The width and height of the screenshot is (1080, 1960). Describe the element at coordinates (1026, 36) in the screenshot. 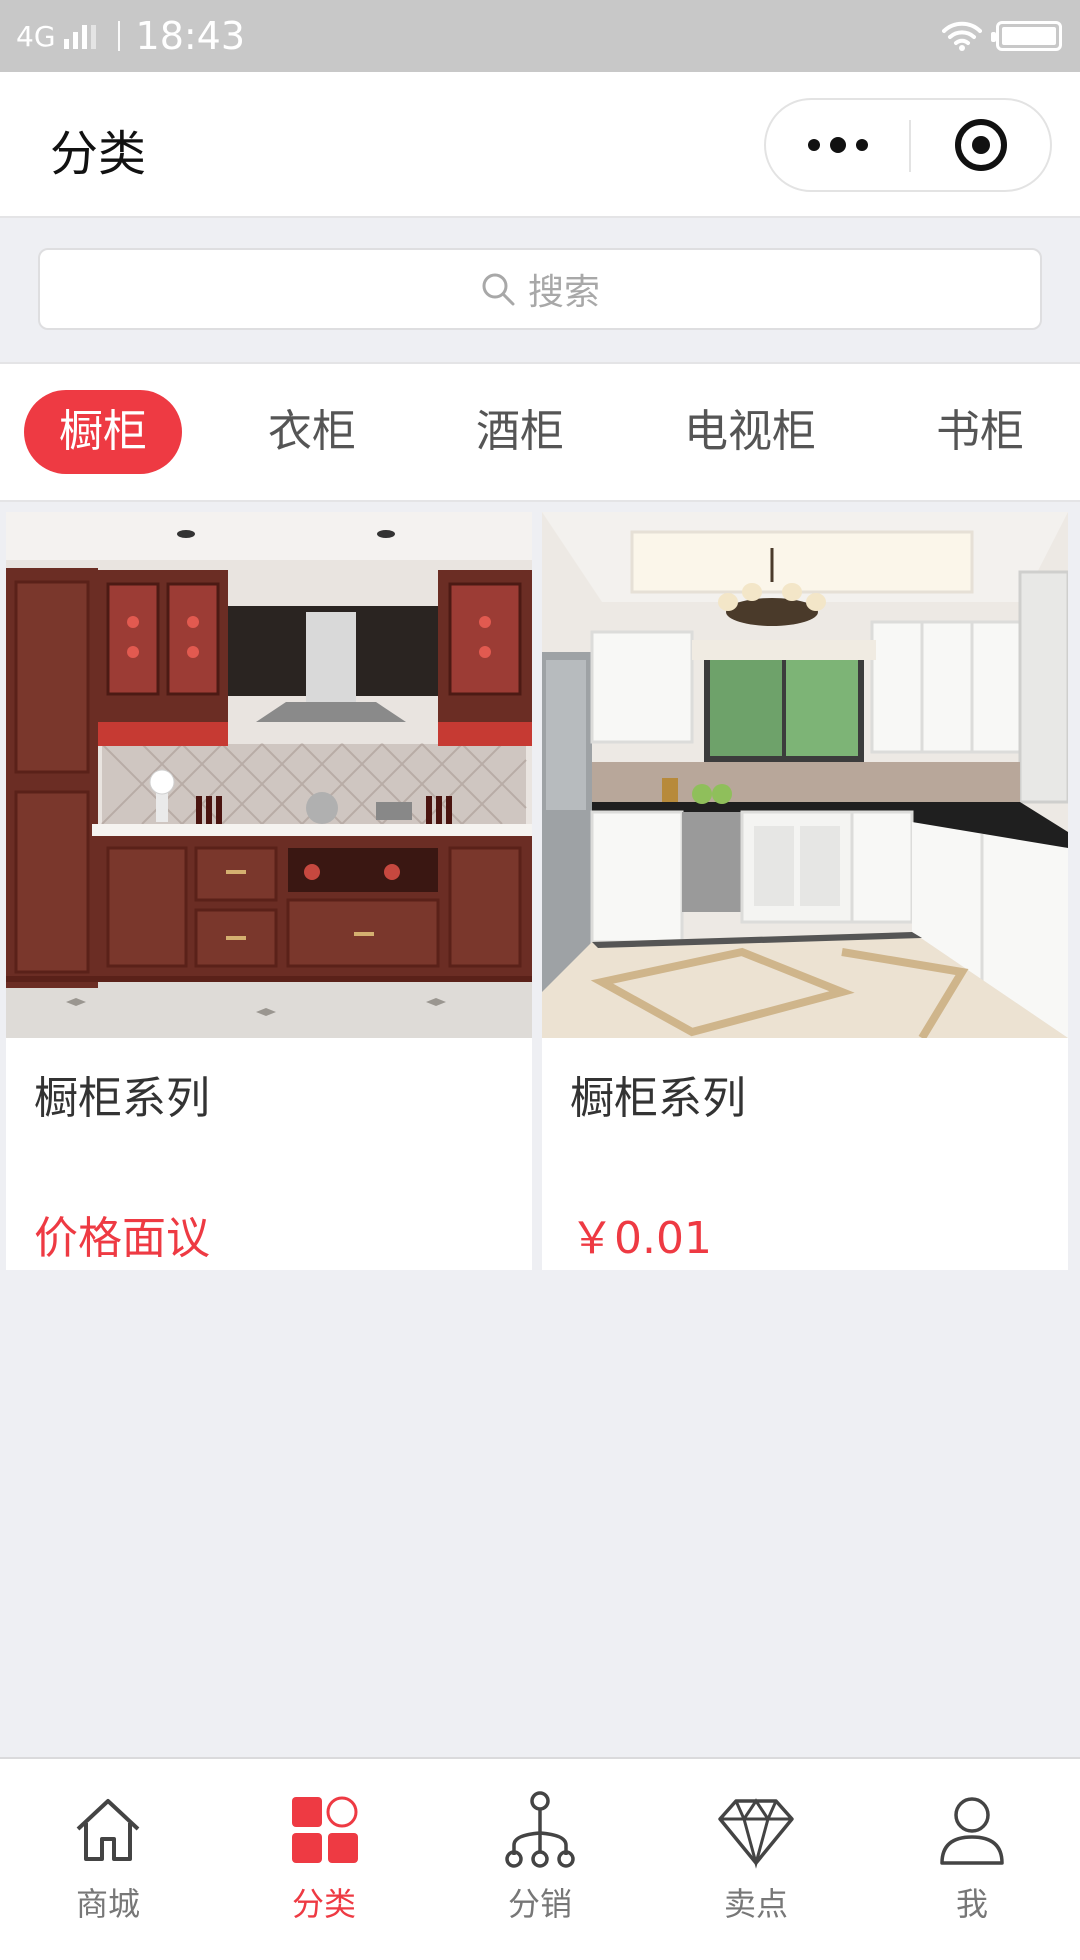

I see `battery-icon` at that location.